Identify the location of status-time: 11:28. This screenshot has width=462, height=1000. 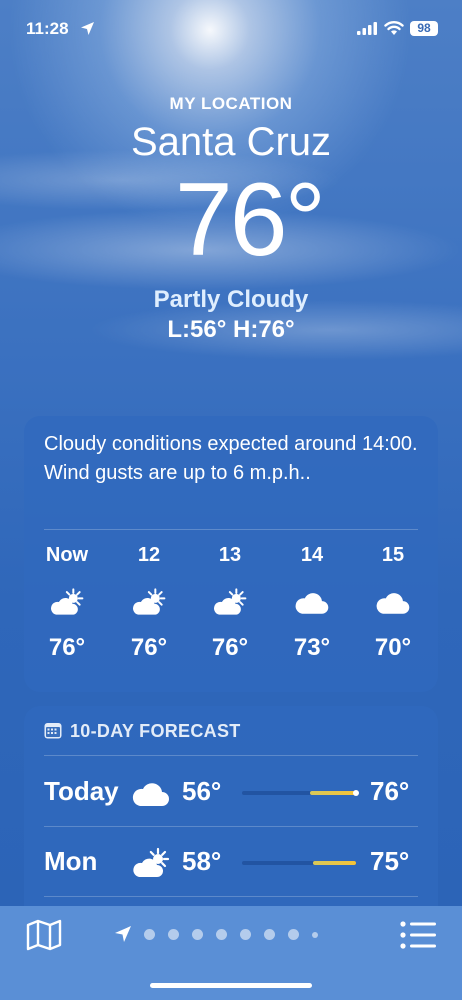
(47, 28).